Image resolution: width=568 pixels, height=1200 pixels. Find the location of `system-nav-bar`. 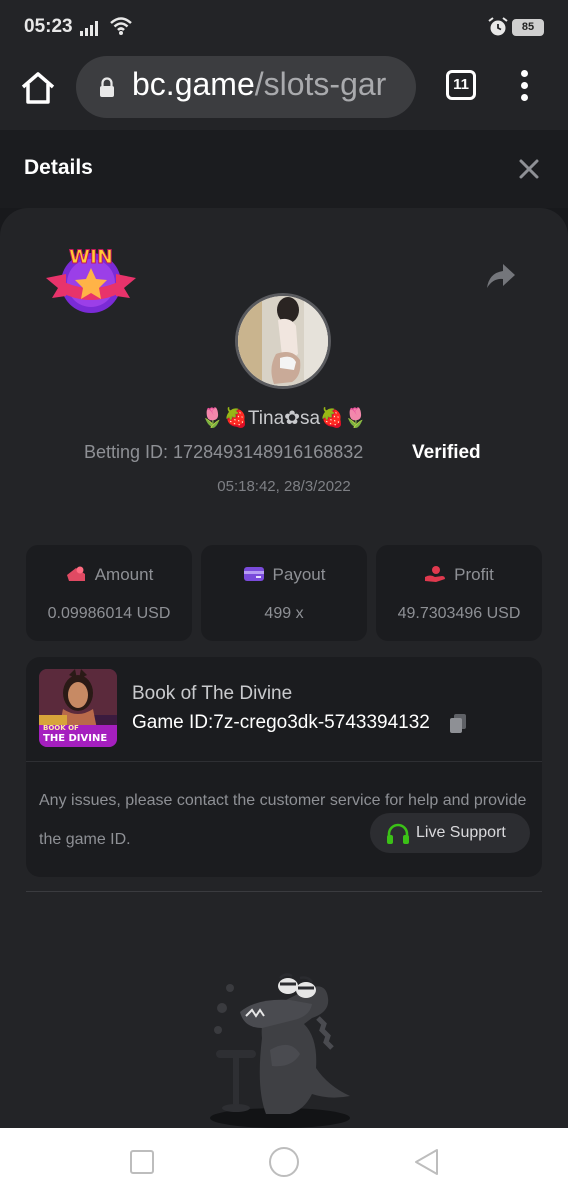

system-nav-bar is located at coordinates (284, 1164).